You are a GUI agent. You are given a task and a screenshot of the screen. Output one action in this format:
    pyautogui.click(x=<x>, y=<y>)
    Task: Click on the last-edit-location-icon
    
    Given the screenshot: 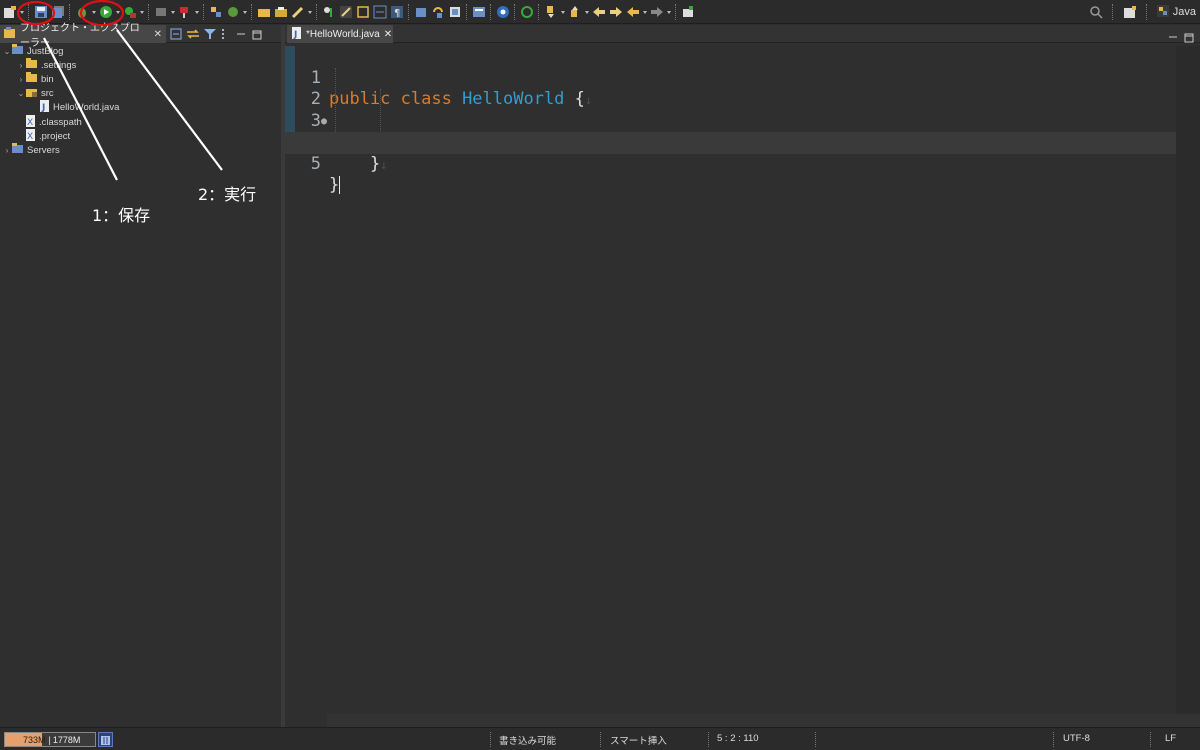 What is the action you would take?
    pyautogui.click(x=599, y=12)
    